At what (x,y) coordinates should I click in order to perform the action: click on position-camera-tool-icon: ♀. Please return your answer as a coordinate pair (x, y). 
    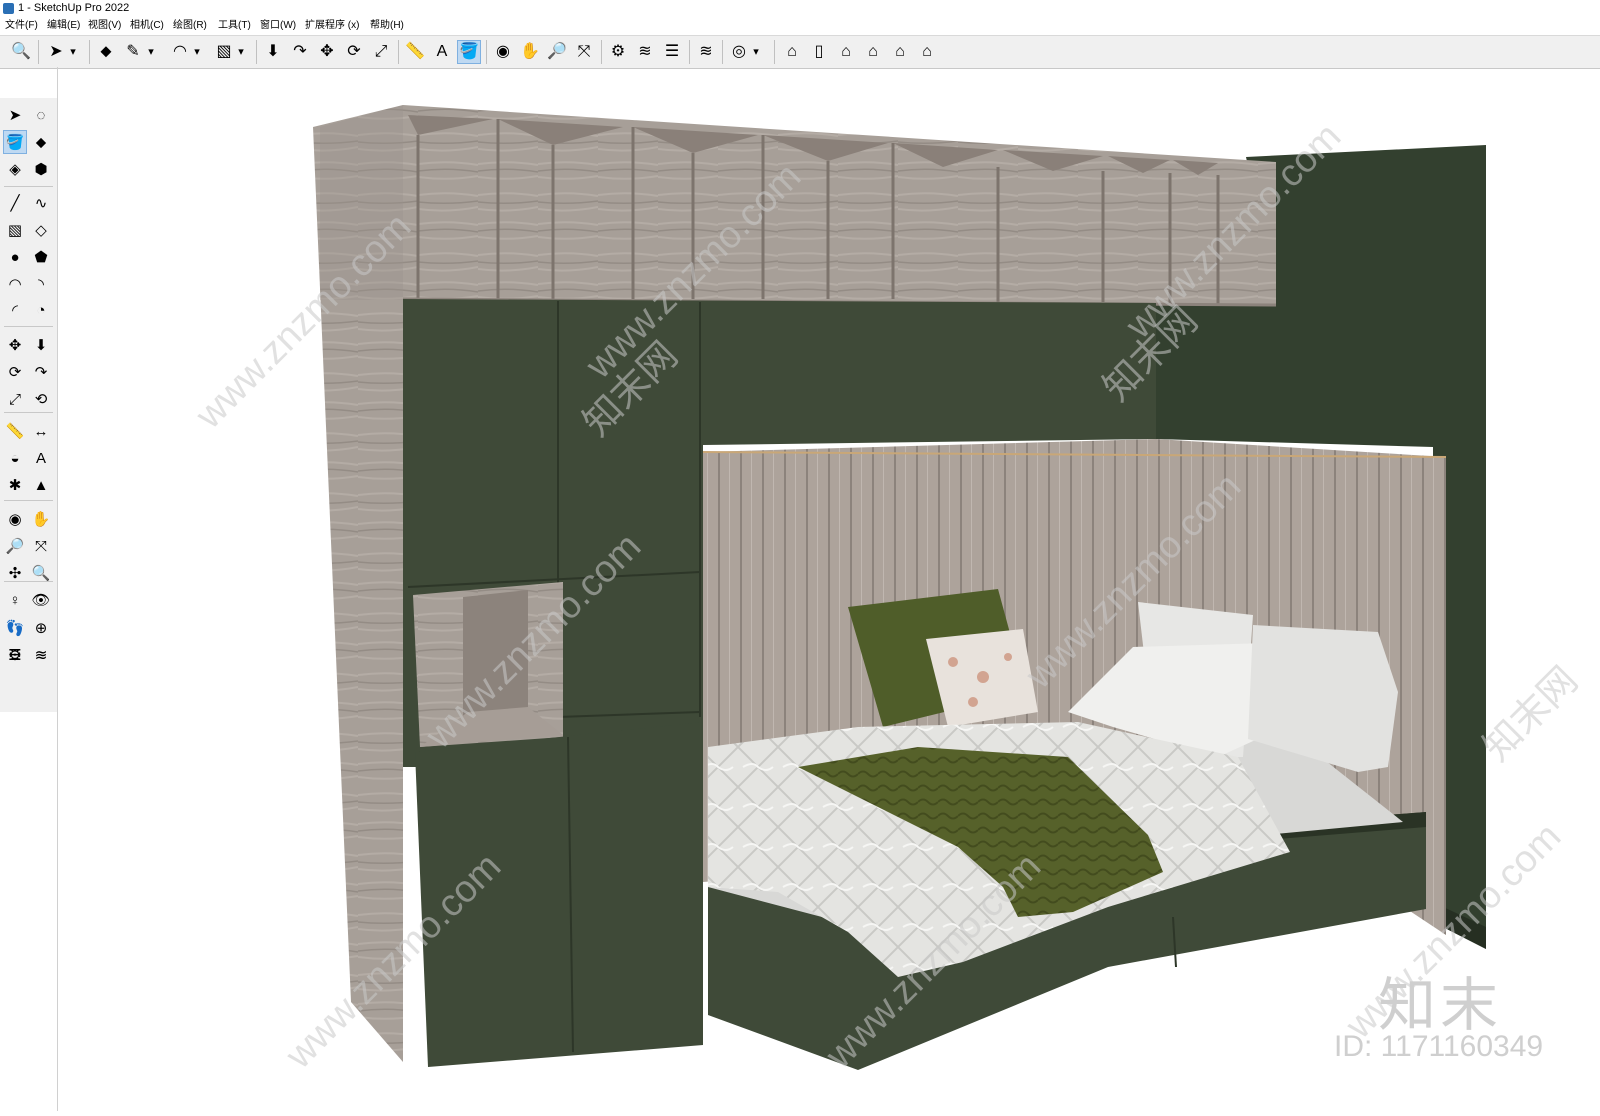
    Looking at the image, I should click on (15, 600).